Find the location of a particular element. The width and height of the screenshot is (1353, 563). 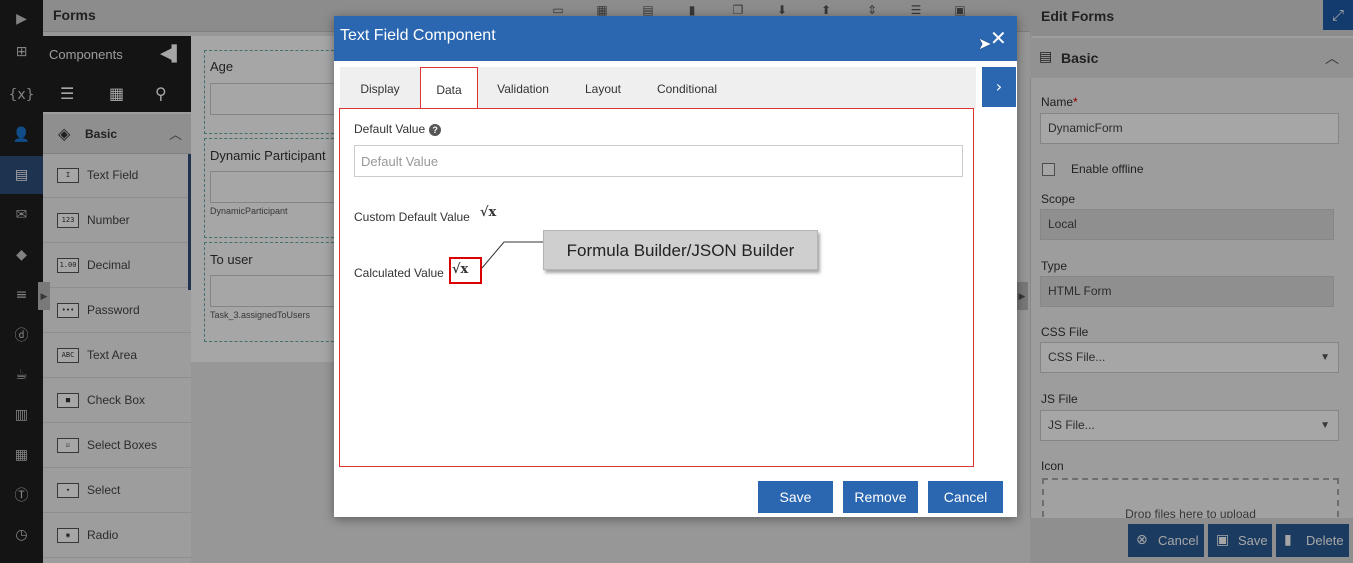

callout-pointer is located at coordinates (512, 255).